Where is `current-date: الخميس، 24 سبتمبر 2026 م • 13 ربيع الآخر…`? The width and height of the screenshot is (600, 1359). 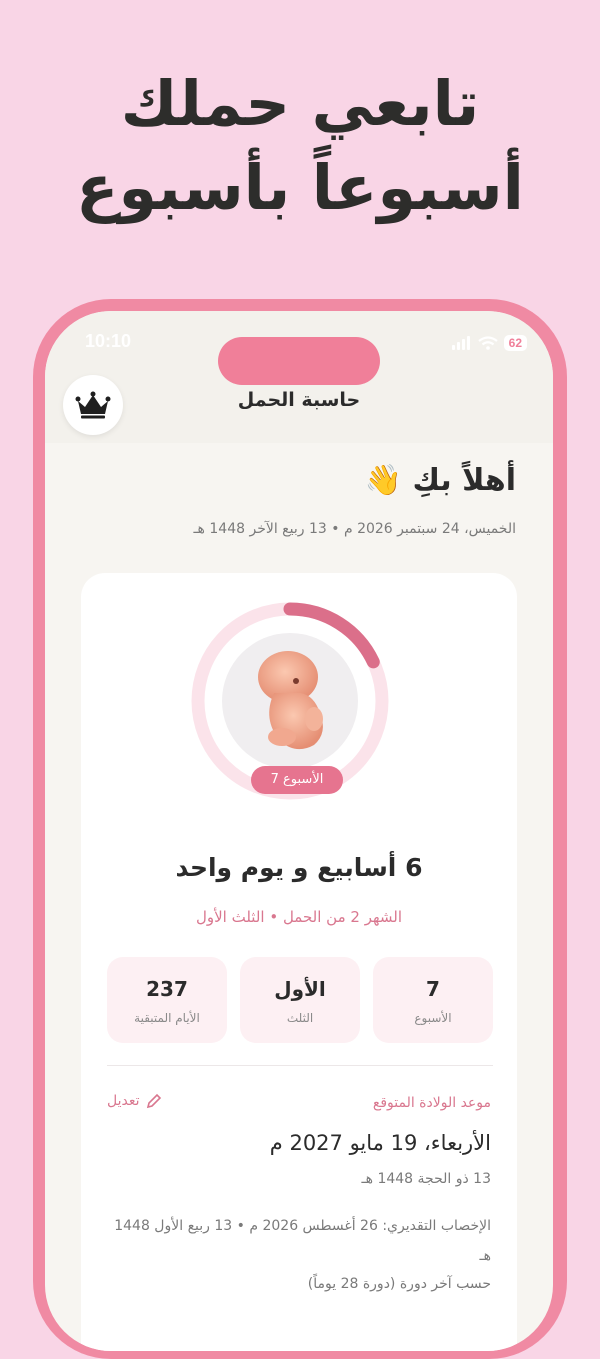
current-date: الخميس، 24 سبتمبر 2026 م • 13 ربيع الآخر… is located at coordinates (354, 529).